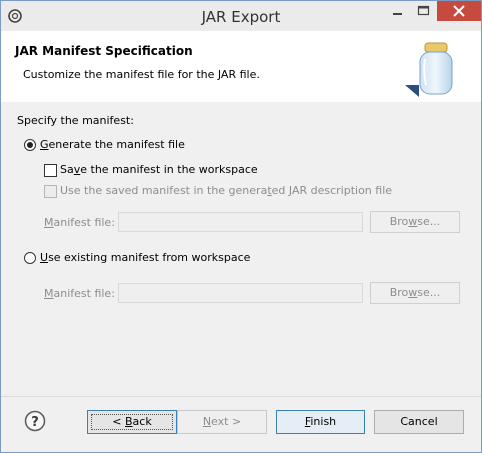  What do you see at coordinates (104, 51) in the screenshot?
I see `page-title: JAR Manifest Specification` at bounding box center [104, 51].